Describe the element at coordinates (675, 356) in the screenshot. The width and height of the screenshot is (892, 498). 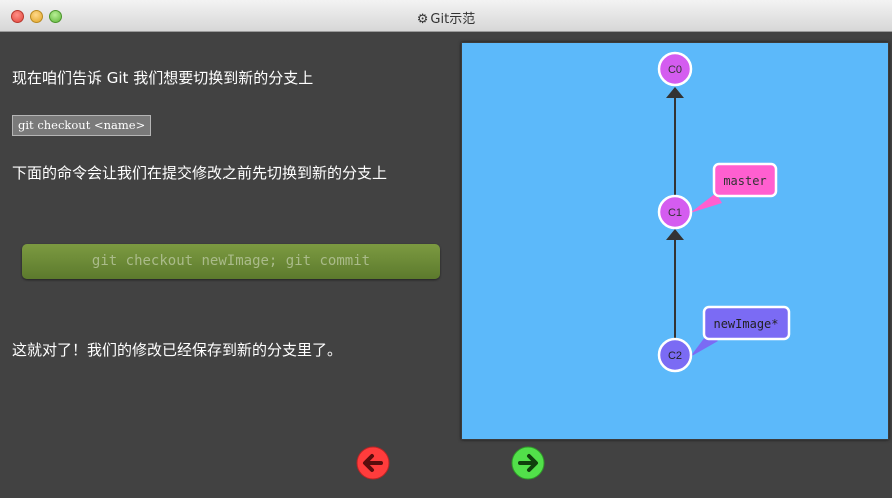
I see `commit-c2-label: C2` at that location.